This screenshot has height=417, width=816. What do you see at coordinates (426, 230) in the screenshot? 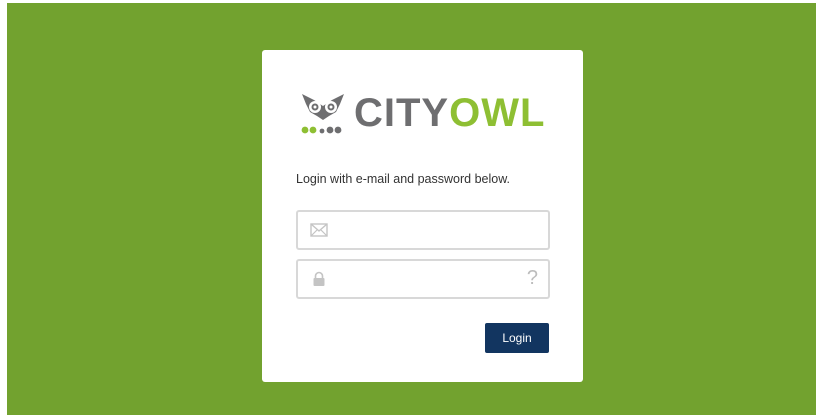
I see `email-input` at bounding box center [426, 230].